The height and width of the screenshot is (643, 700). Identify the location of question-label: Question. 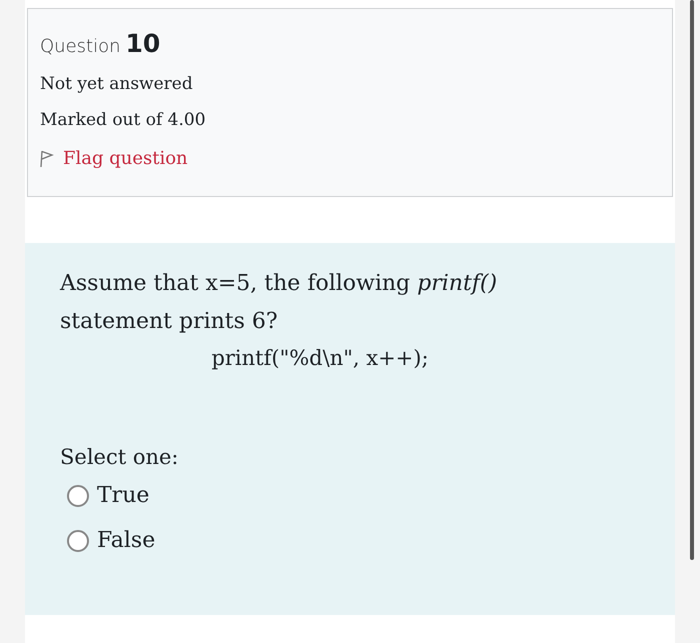
(80, 46).